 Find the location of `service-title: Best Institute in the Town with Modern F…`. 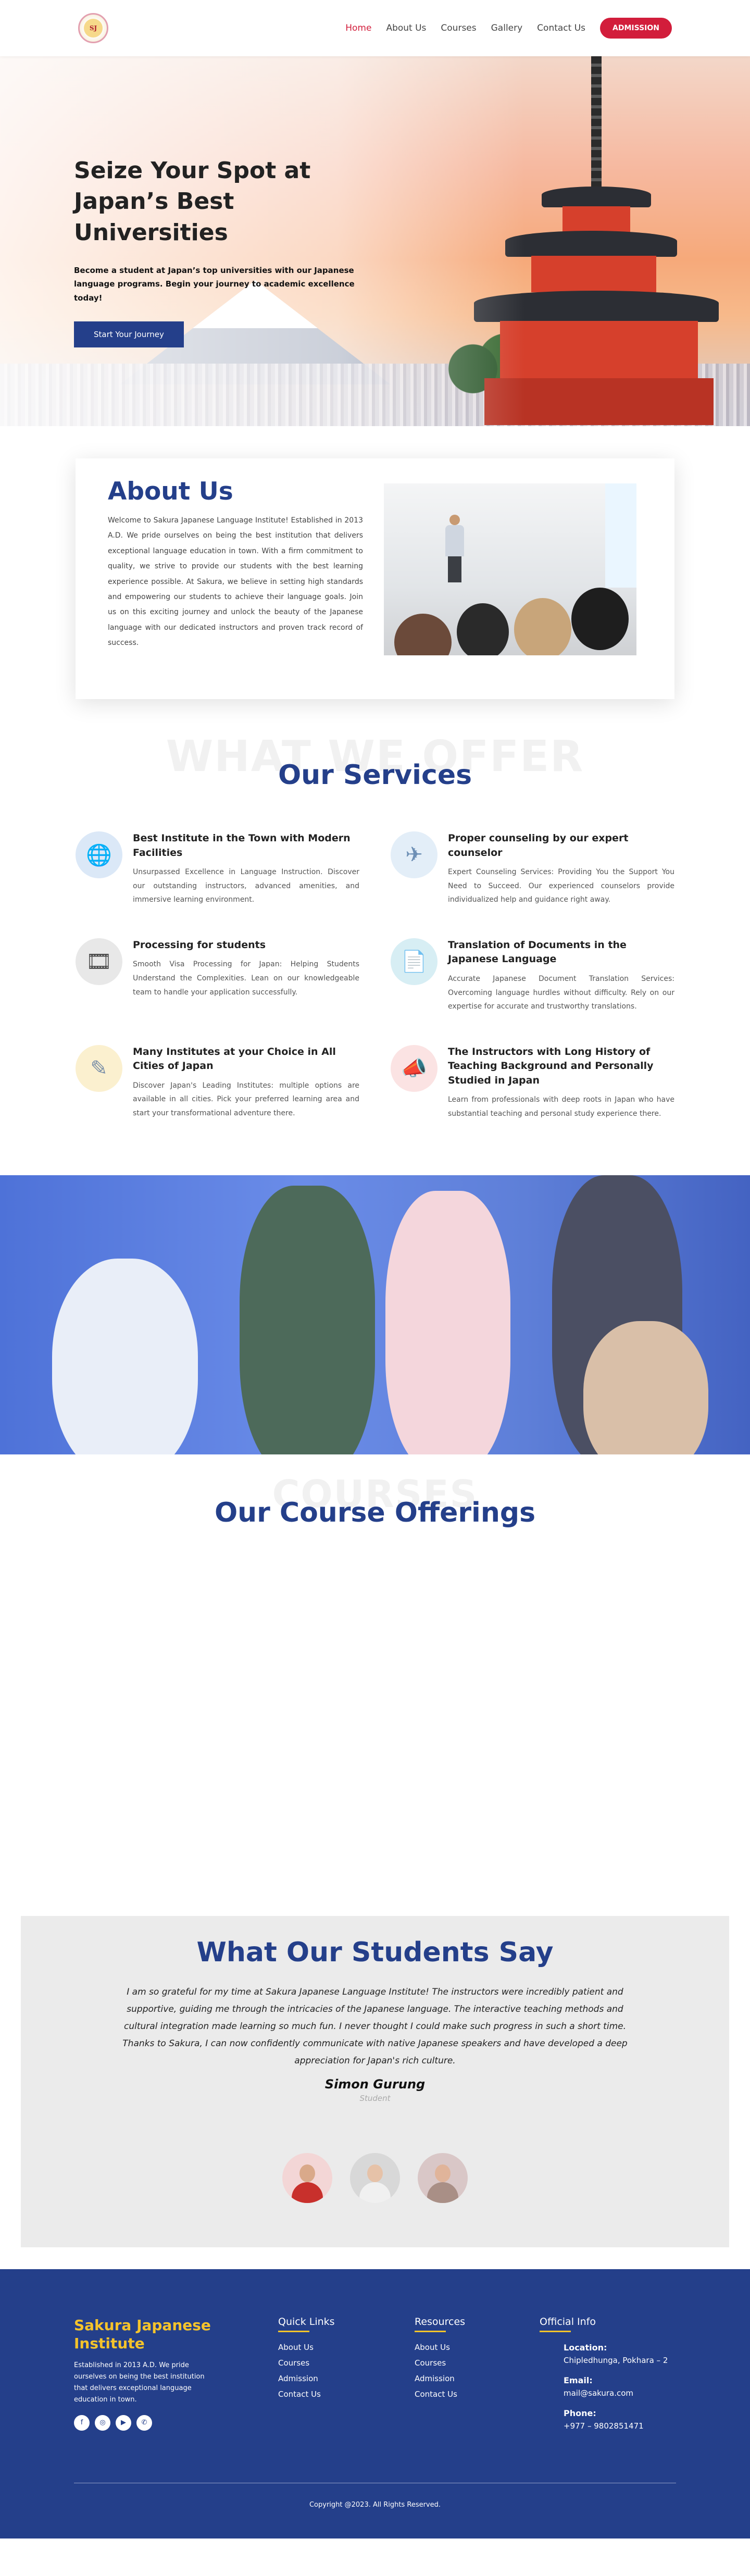

service-title: Best Institute in the Town with Modern F… is located at coordinates (242, 845).